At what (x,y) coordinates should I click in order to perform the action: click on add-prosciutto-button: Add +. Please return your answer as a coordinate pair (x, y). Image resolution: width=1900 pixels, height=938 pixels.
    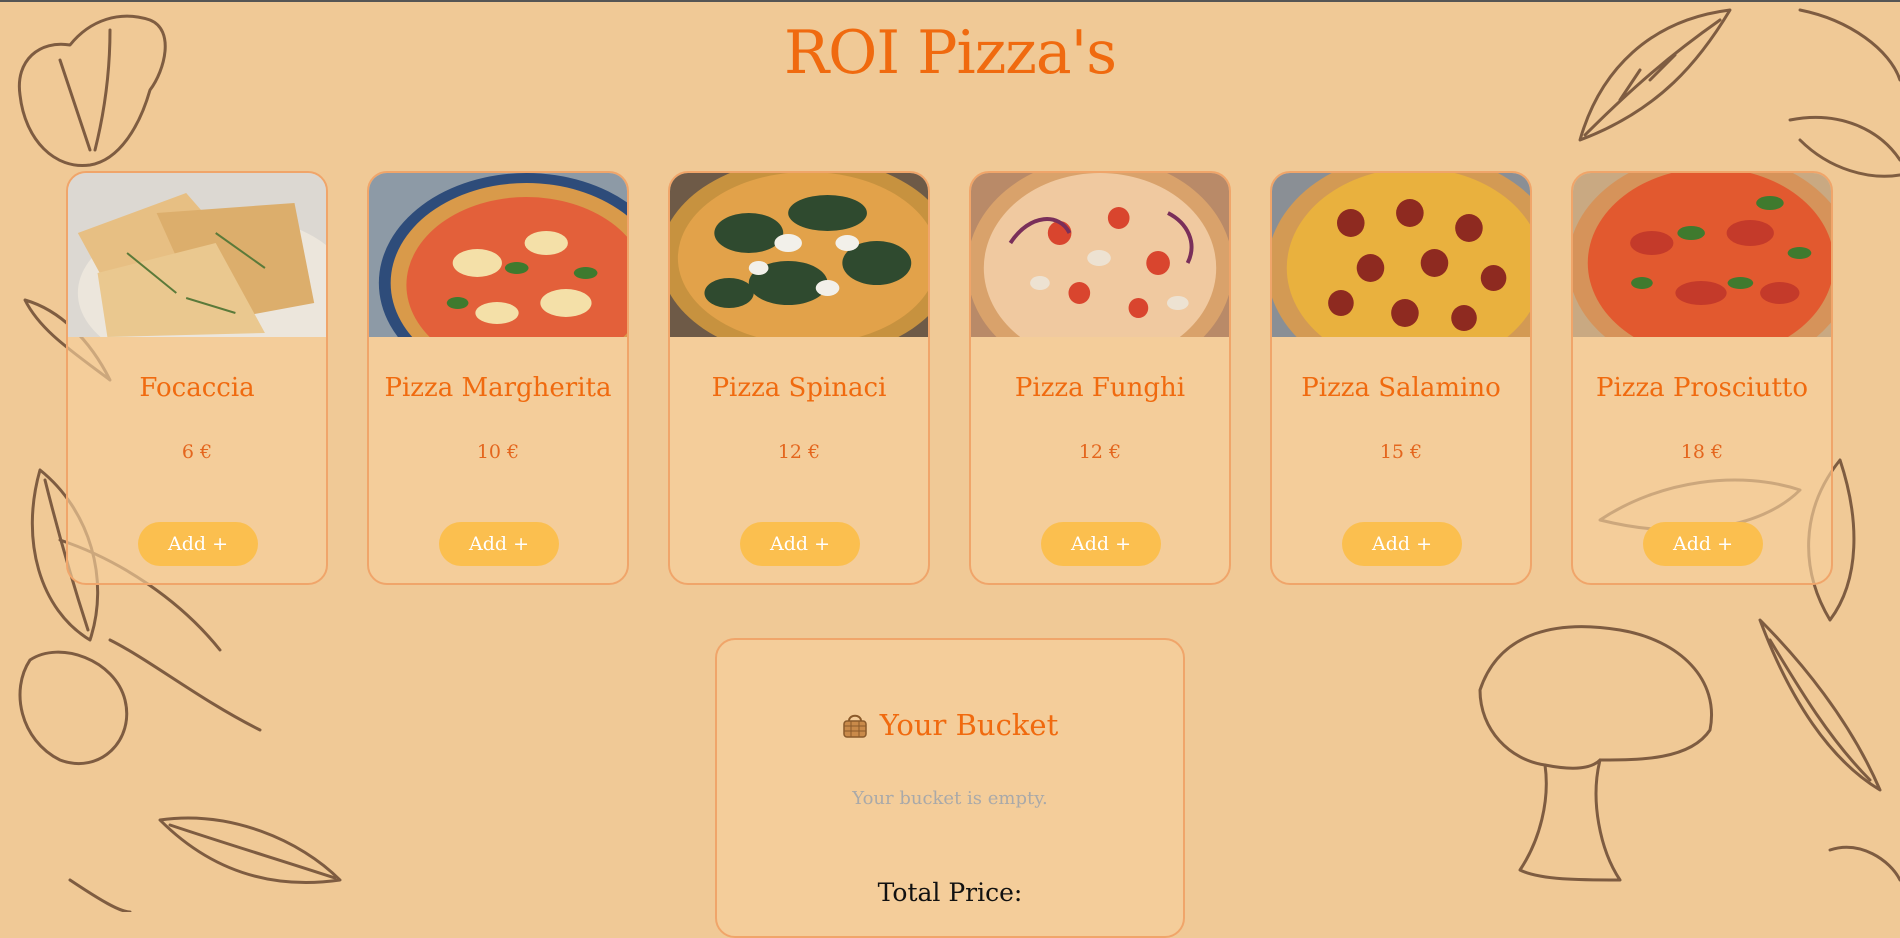
    Looking at the image, I should click on (1703, 544).